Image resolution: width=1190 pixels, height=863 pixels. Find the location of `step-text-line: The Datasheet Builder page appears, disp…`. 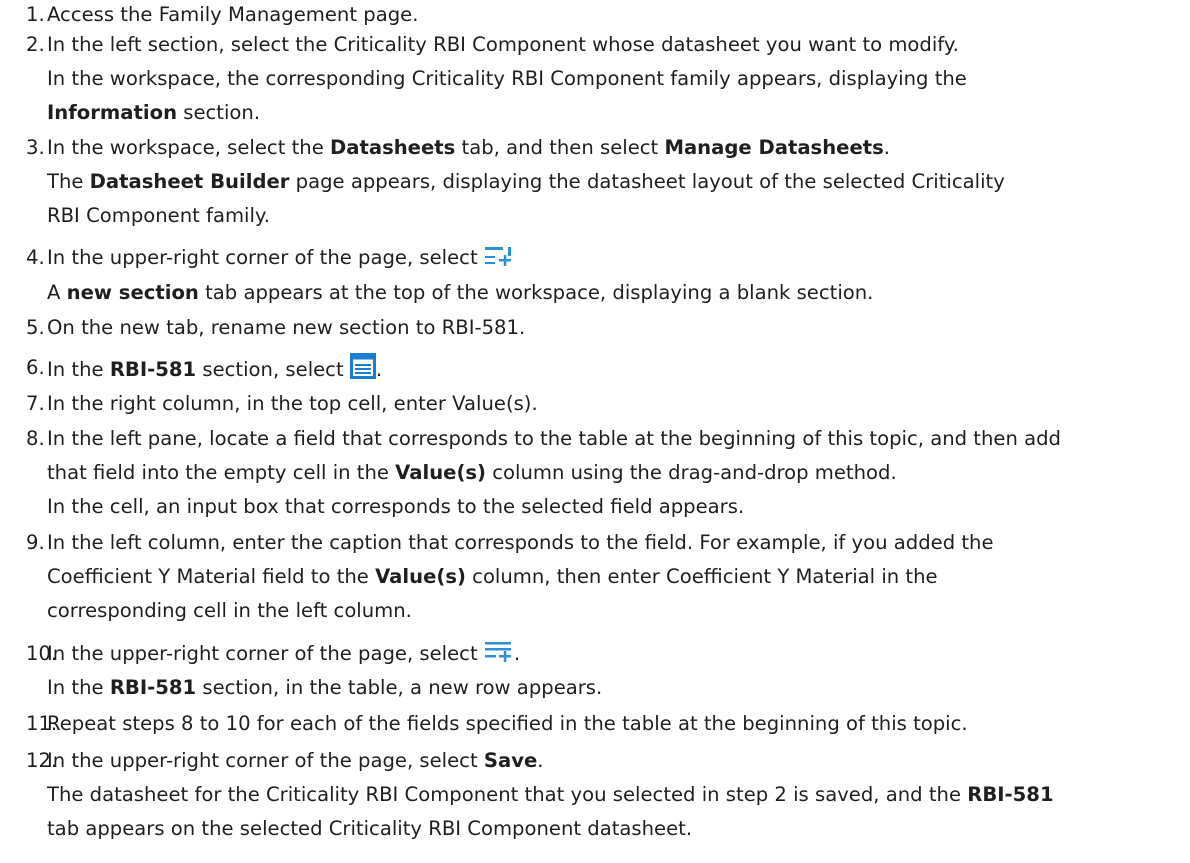

step-text-line: The Datasheet Builder page appears, disp… is located at coordinates (526, 182).